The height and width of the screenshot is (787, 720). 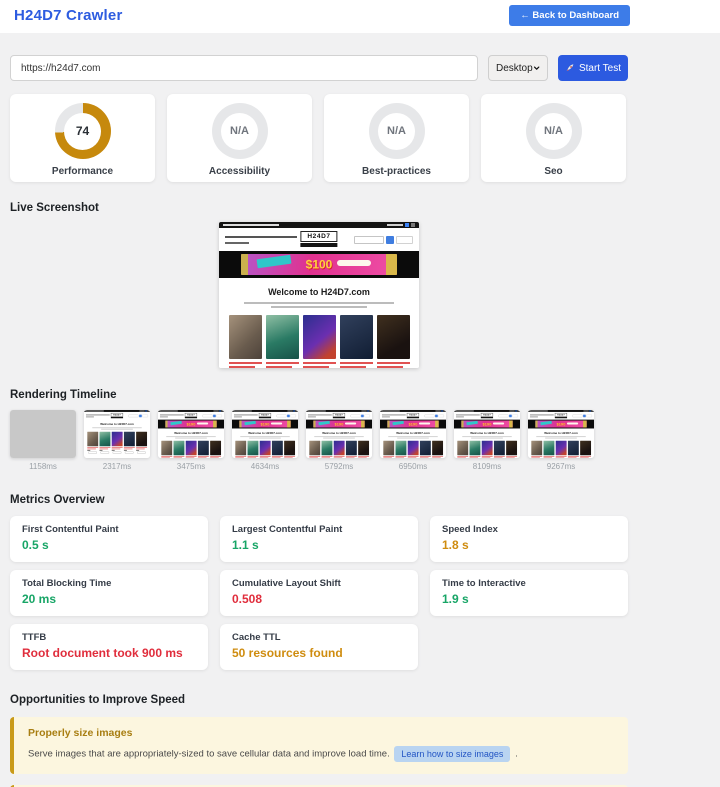 What do you see at coordinates (82, 131) in the screenshot?
I see `performance-score-value: 74` at bounding box center [82, 131].